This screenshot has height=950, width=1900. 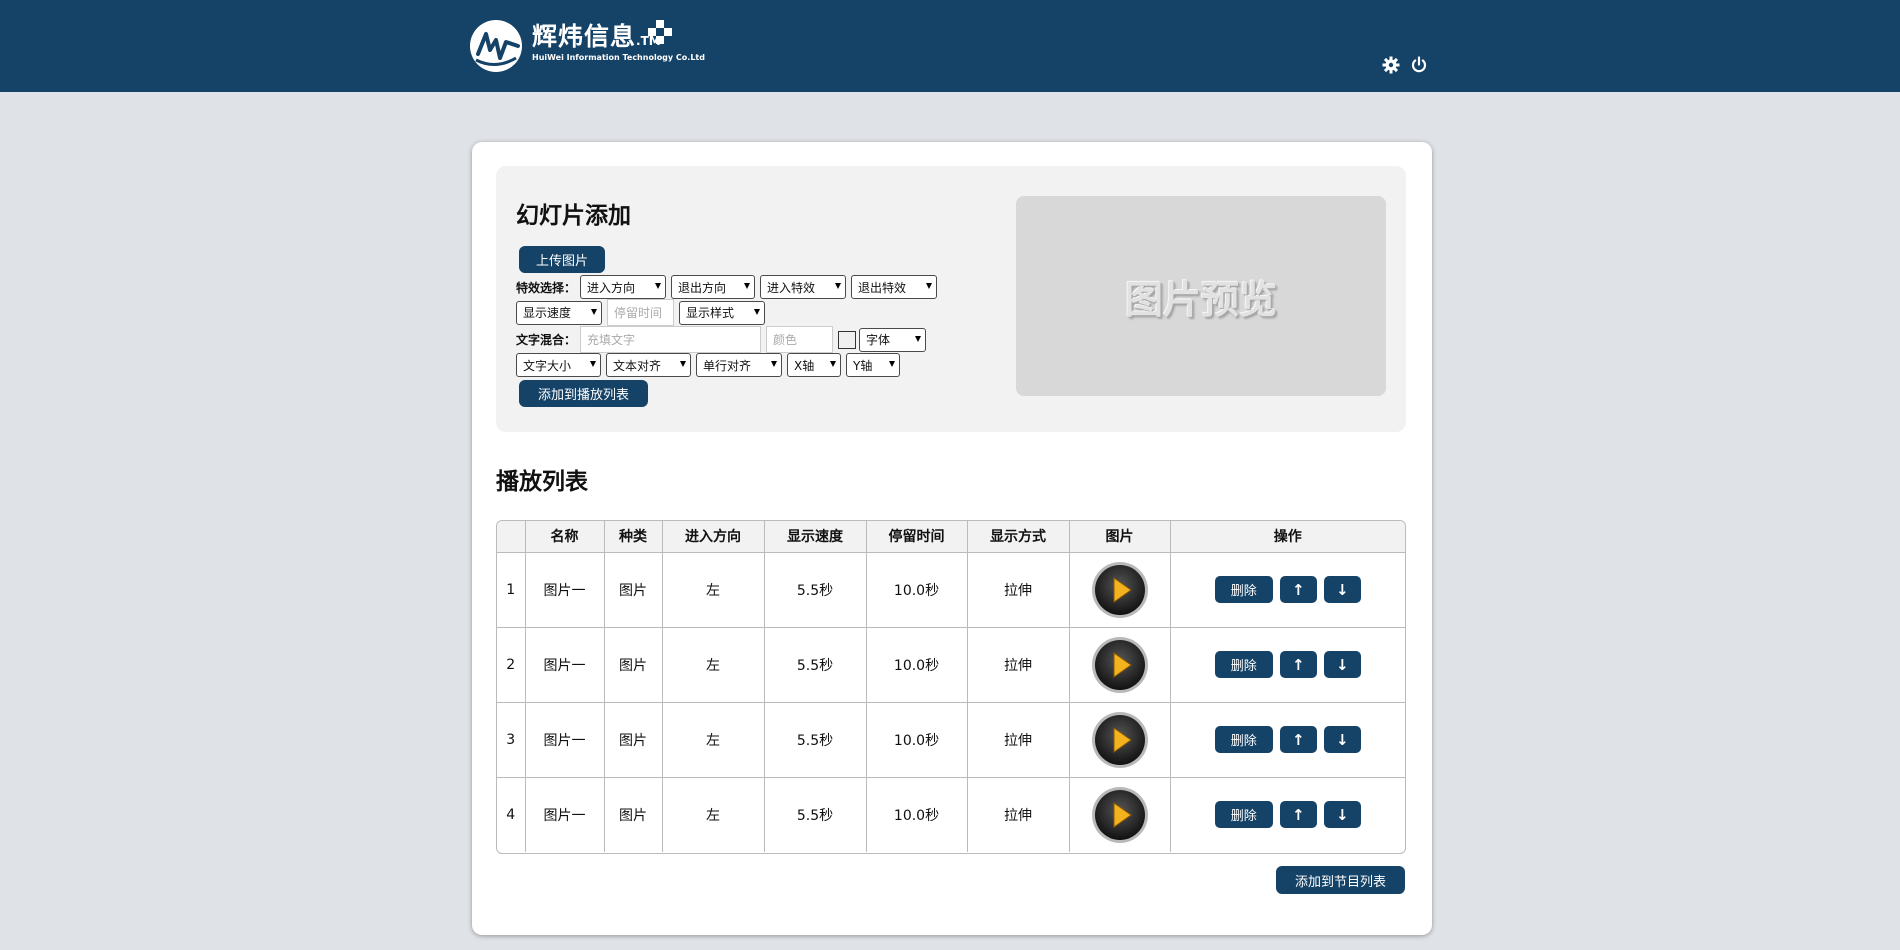 I want to click on exit-direction-select: 退出方向, so click(x=713, y=287).